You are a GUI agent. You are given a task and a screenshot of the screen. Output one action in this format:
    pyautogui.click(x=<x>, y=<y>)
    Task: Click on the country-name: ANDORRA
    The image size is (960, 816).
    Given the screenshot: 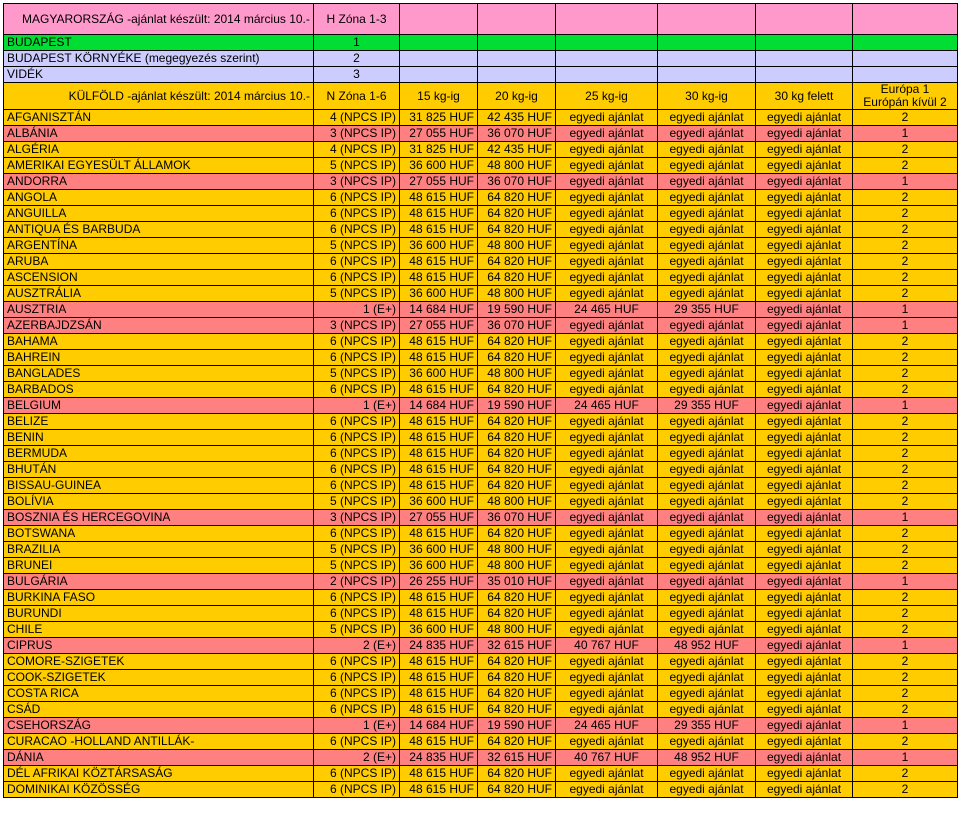 What is the action you would take?
    pyautogui.click(x=158, y=181)
    